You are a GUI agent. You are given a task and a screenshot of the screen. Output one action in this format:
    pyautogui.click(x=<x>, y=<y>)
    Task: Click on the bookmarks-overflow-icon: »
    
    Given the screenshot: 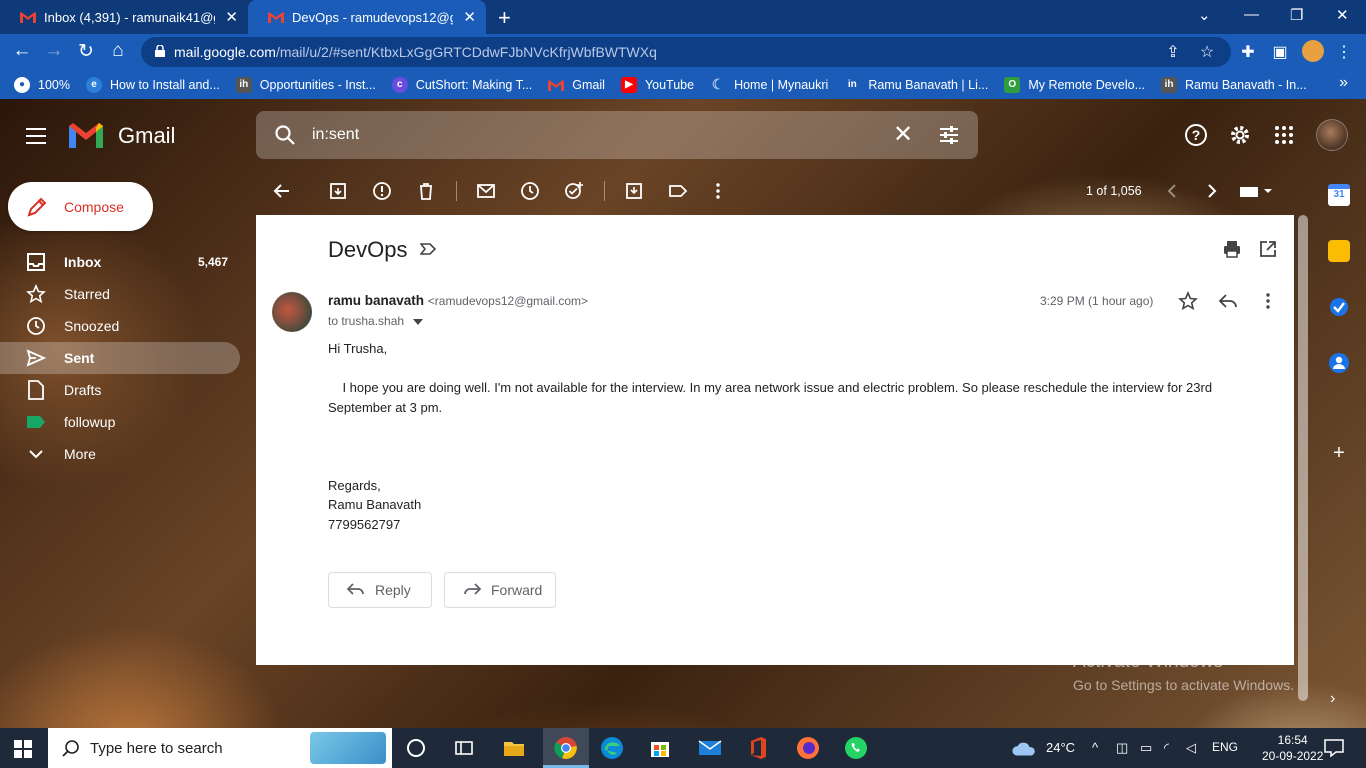 What is the action you would take?
    pyautogui.click(x=1343, y=83)
    